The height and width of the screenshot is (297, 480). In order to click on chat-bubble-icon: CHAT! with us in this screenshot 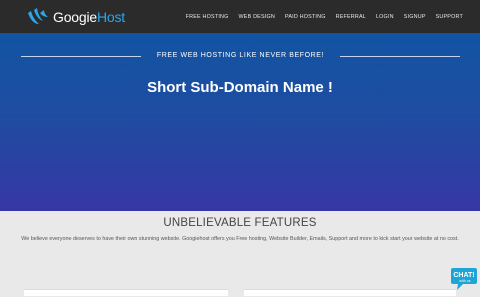, I will do `click(464, 279)`.